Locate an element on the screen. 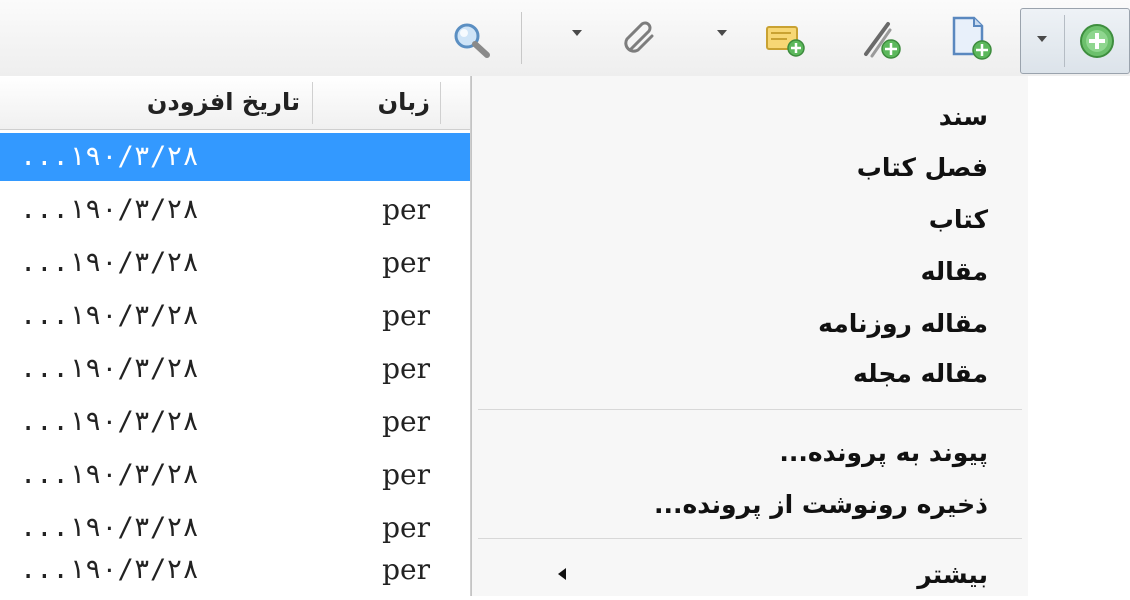 This screenshot has width=1130, height=600. menu-item-book: کتاب is located at coordinates (750, 220).